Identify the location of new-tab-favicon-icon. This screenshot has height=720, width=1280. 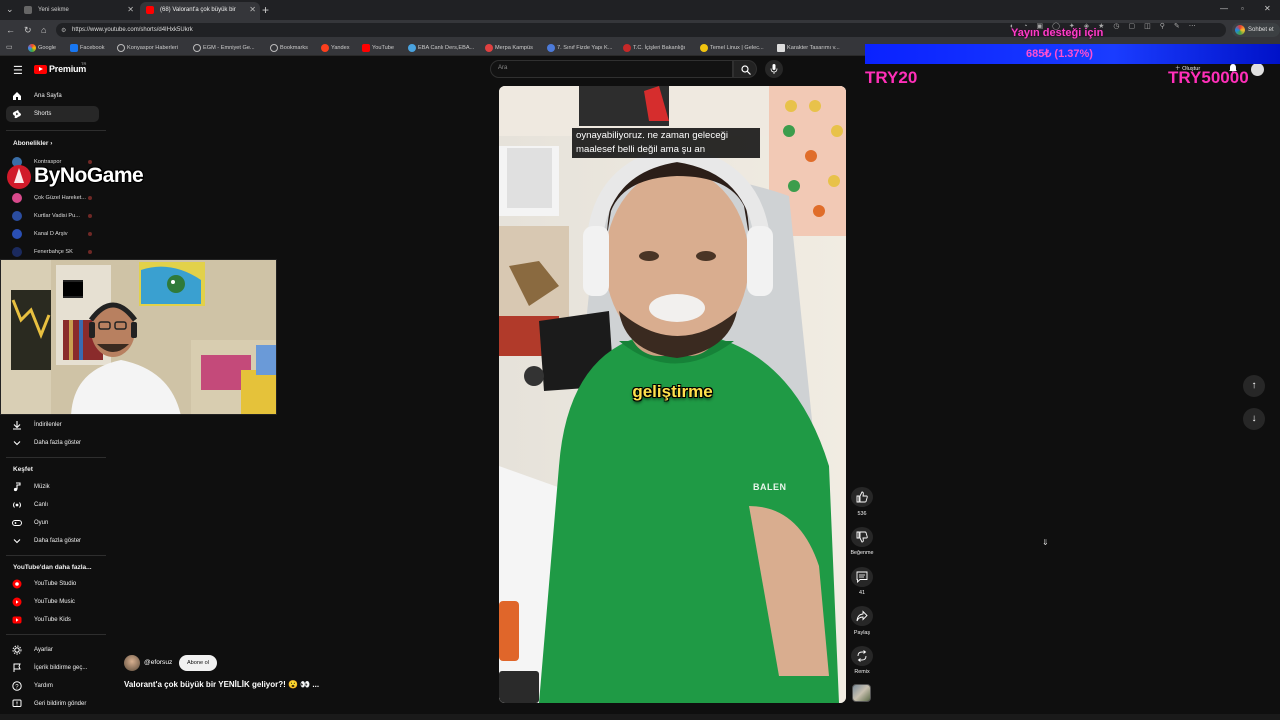
(28, 10).